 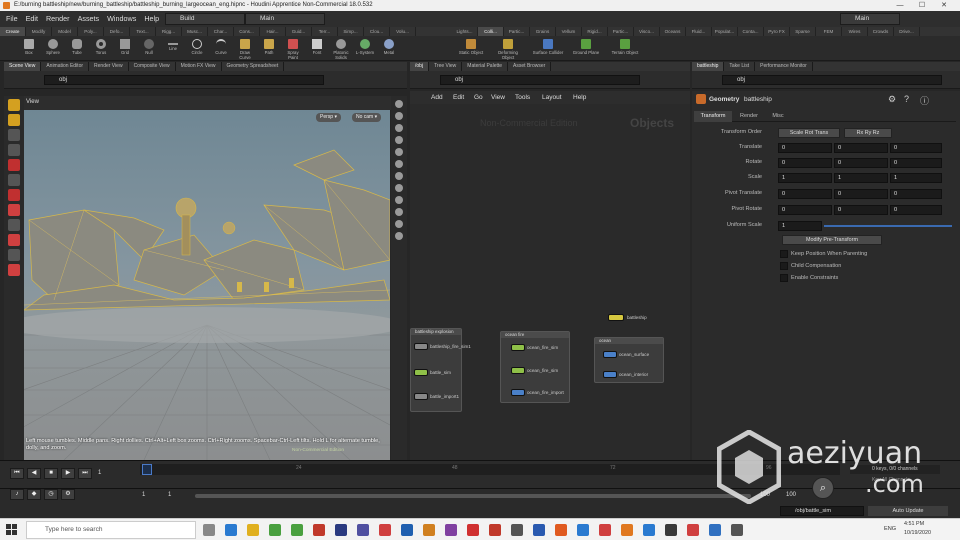 I want to click on scale-tool-icon, so click(x=14, y=150).